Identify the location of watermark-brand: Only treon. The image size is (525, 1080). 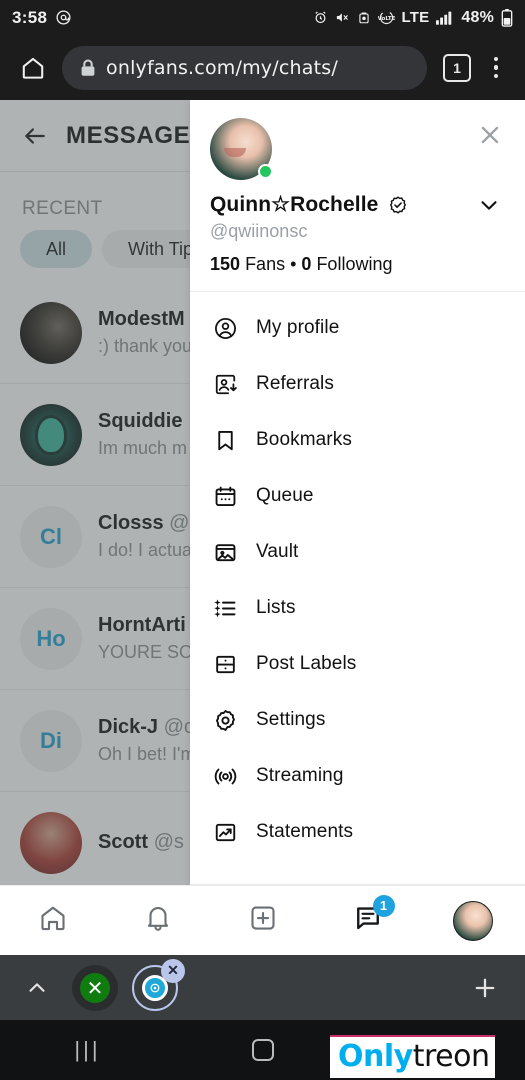
(413, 1056).